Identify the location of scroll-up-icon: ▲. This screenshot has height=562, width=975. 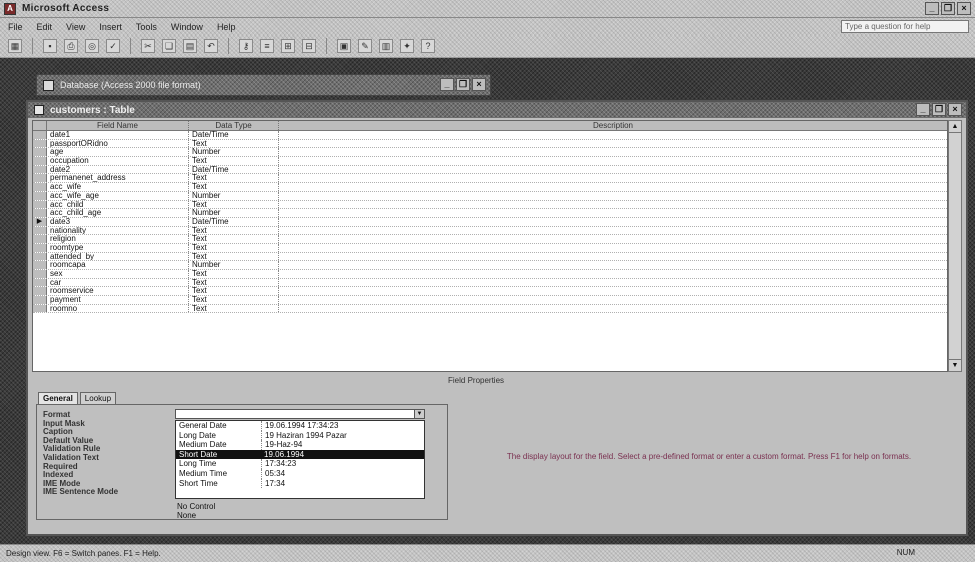
(955, 127).